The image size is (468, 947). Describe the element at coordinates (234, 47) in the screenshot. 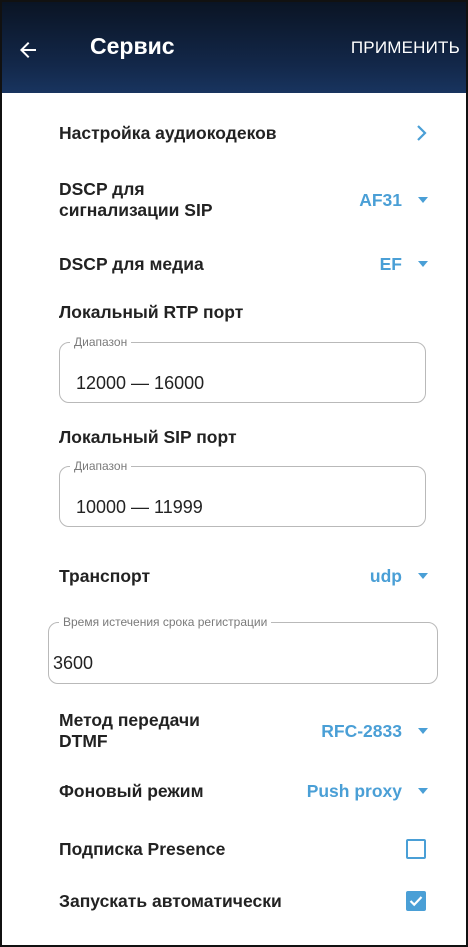

I see `app-bar: Сервис ПРИМЕНИТЬ` at that location.